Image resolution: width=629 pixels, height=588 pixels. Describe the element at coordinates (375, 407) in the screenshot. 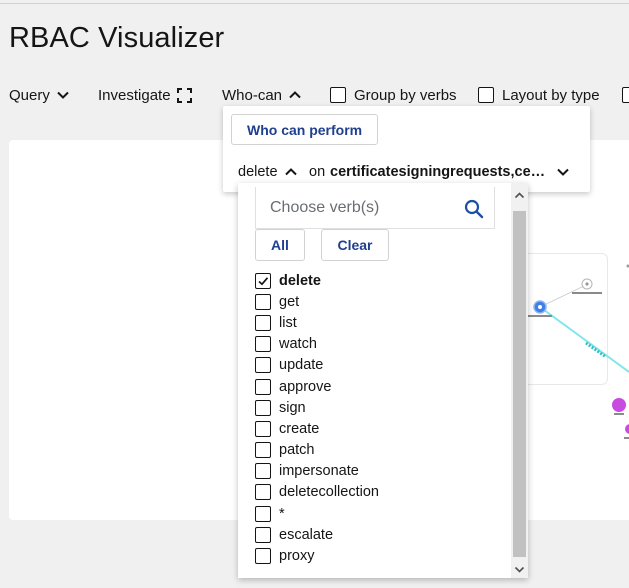

I see `verb-option: sign` at that location.